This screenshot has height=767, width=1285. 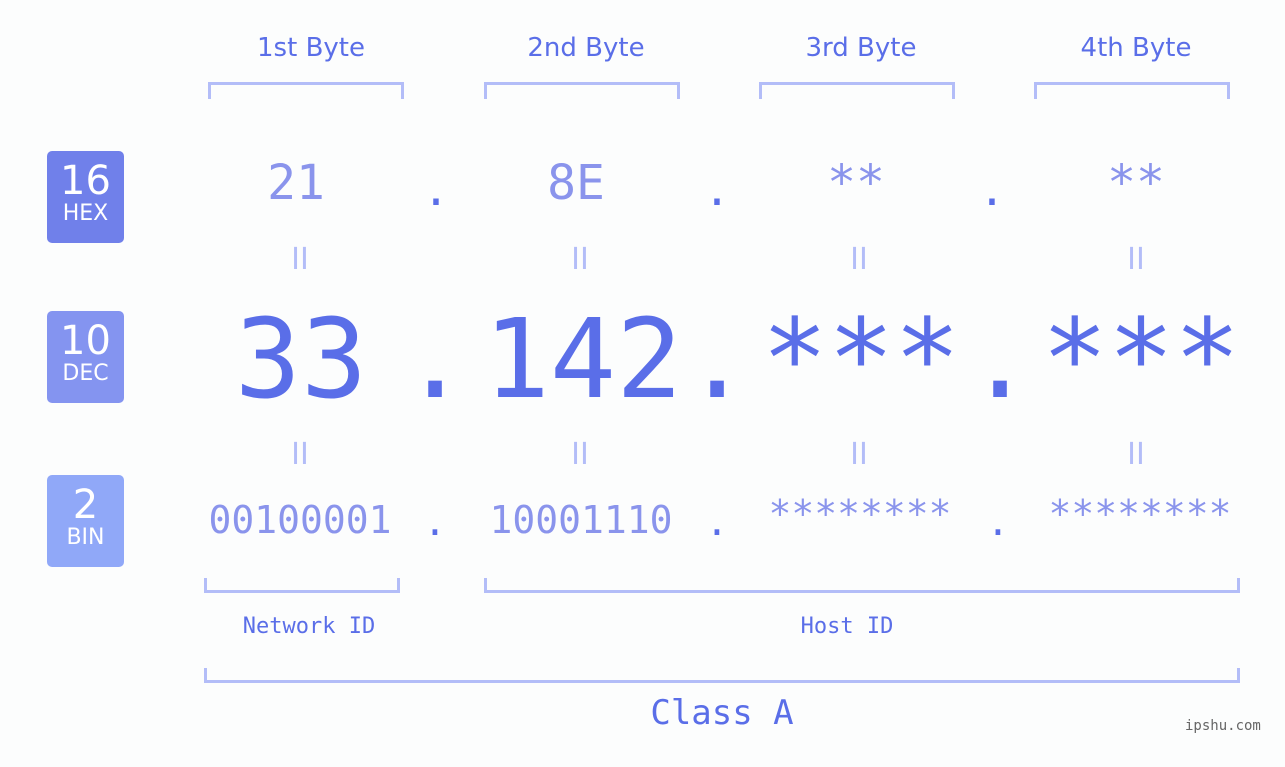 What do you see at coordinates (296, 183) in the screenshot?
I see `hex-byte-1: 21` at bounding box center [296, 183].